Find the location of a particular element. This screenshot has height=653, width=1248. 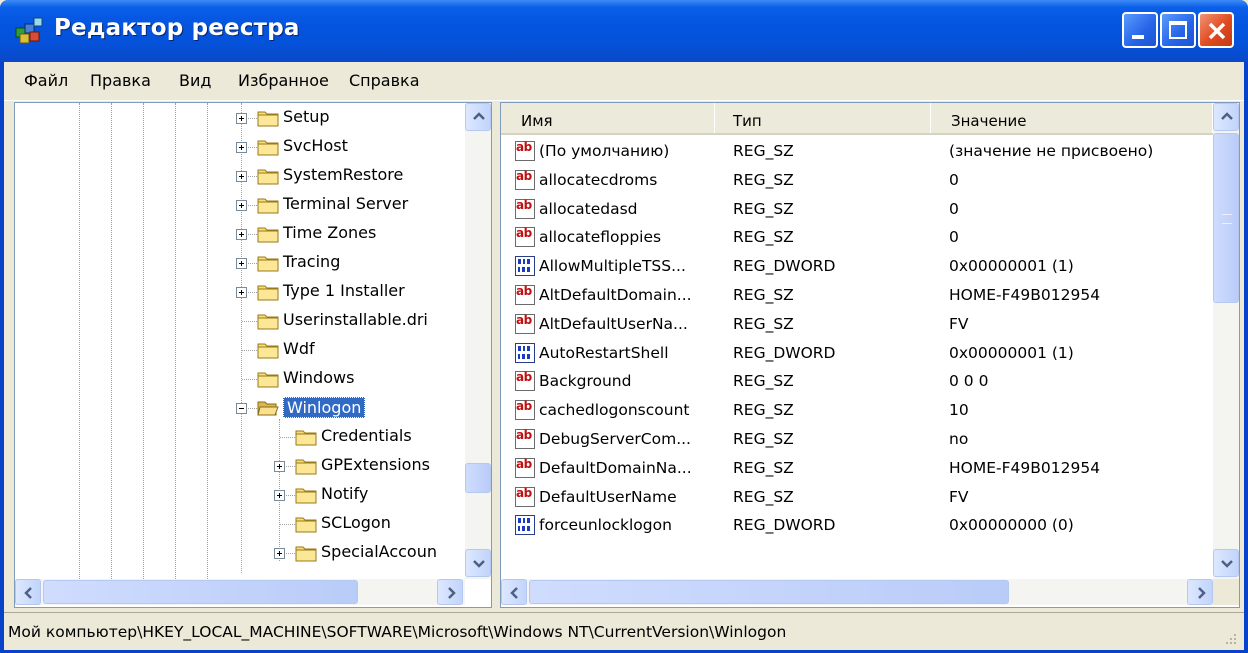

title-bar: Редактор реестра is located at coordinates (624, 31).